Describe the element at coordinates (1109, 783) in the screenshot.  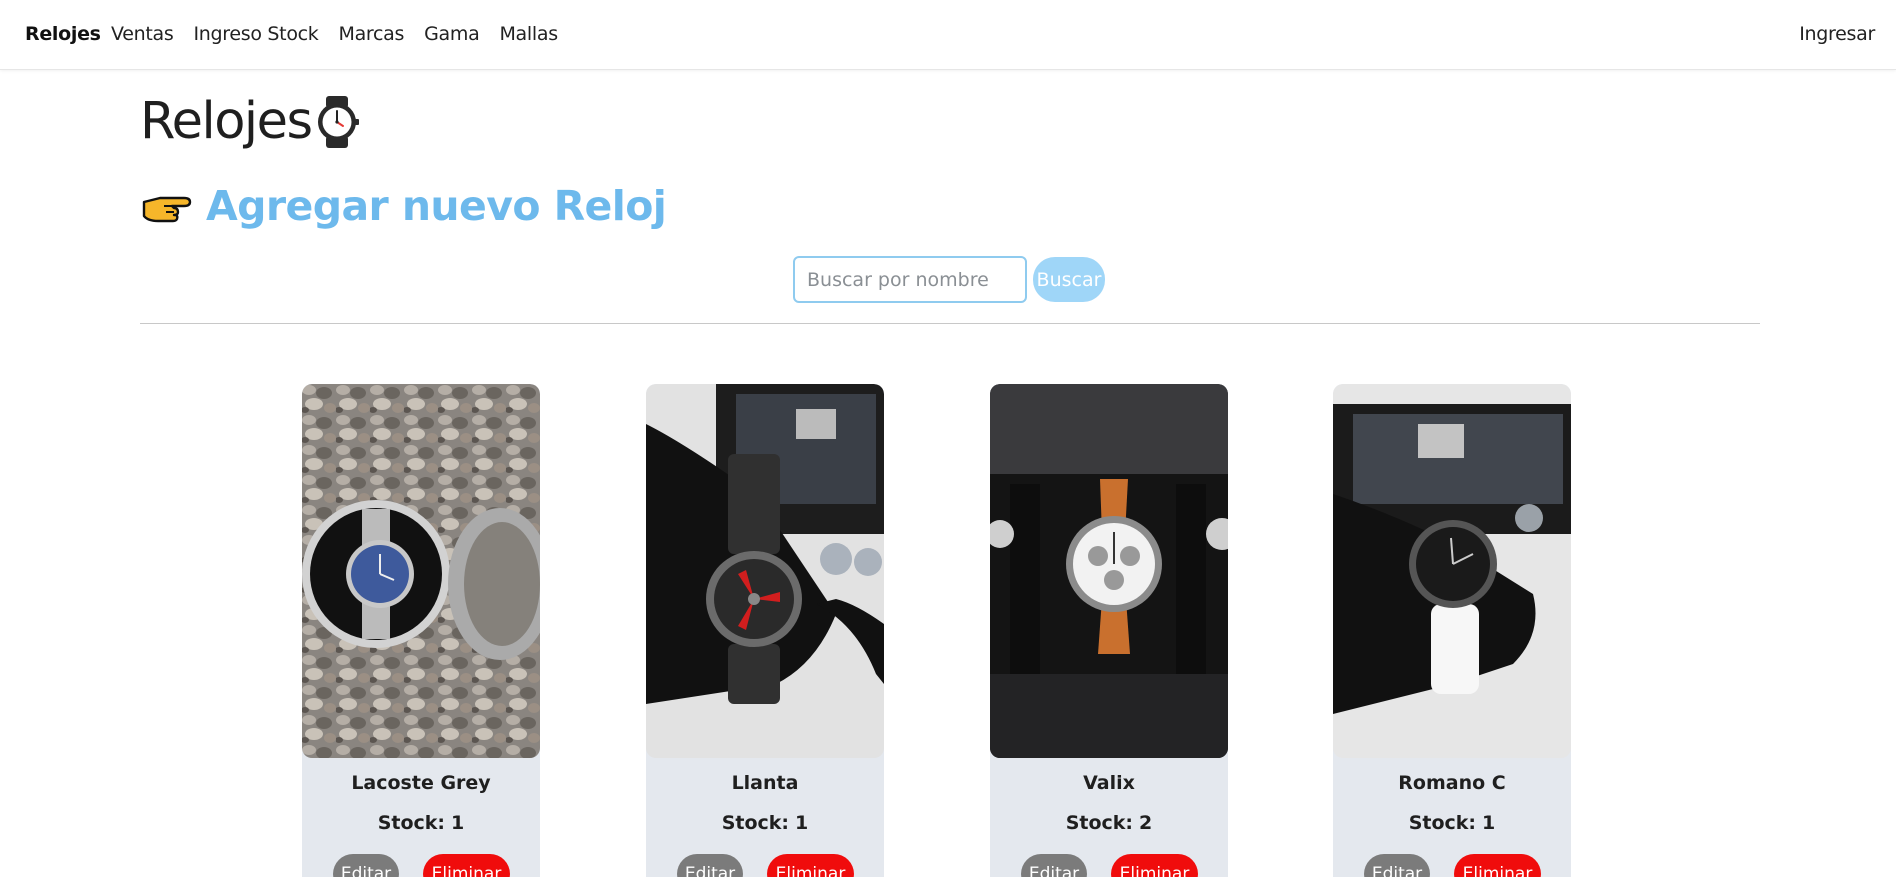
I see `product-name: Valix` at that location.